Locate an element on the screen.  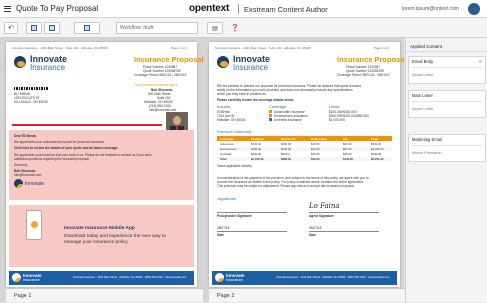
page-2-label: Page 2 is located at coordinates (307, 295).